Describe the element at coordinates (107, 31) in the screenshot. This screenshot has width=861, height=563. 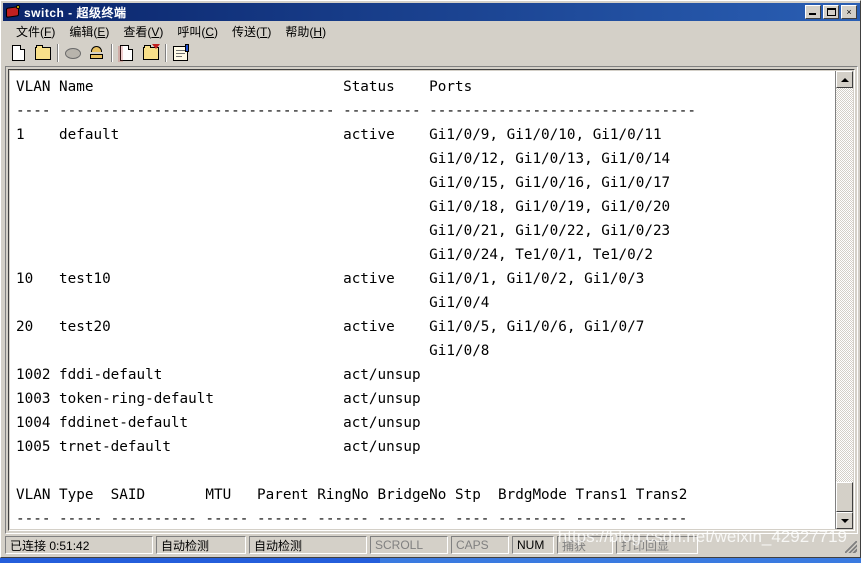
I see `menu-edit-tail: )` at that location.